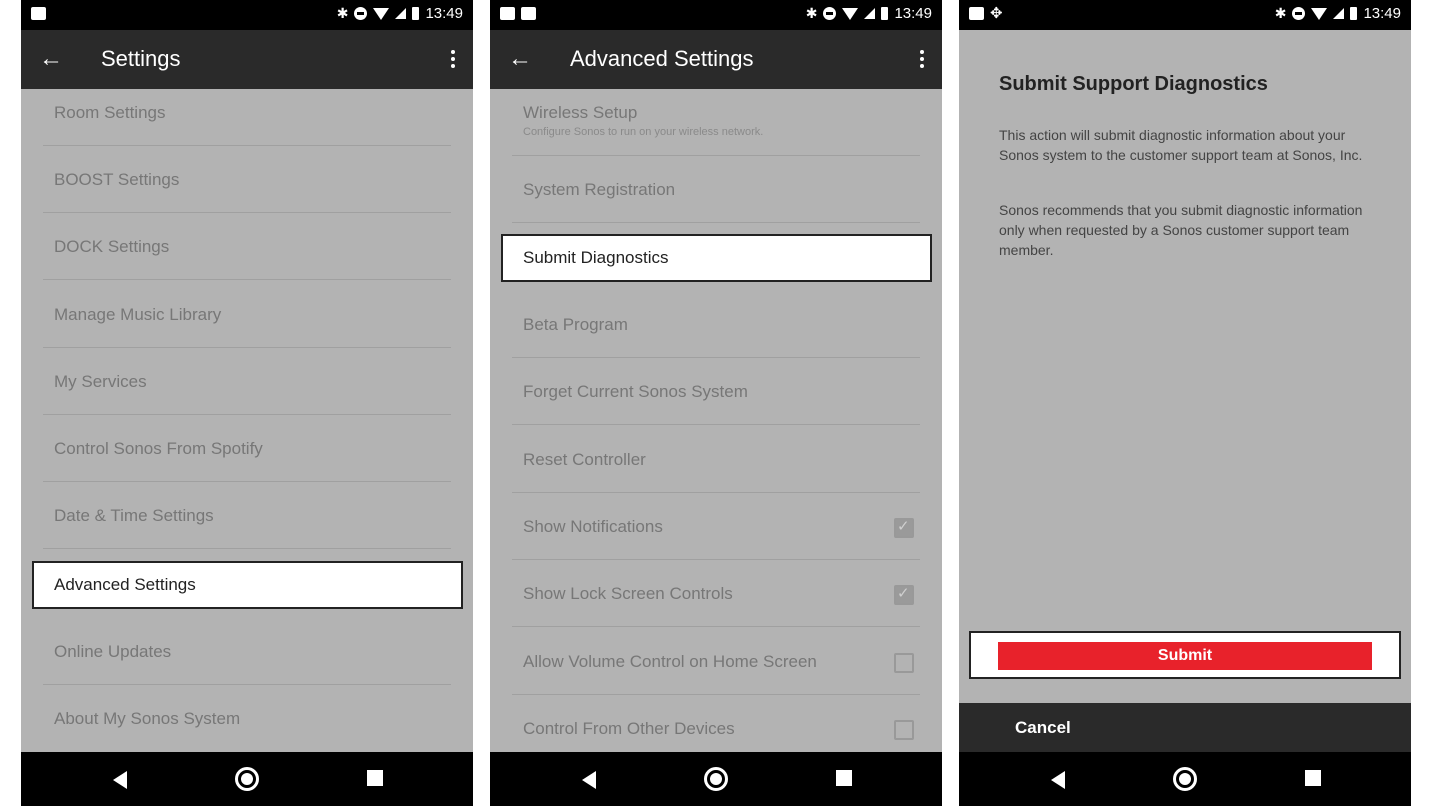 The height and width of the screenshot is (806, 1432). Describe the element at coordinates (670, 661) in the screenshot. I see `list-item-label: Allow Volume Control on Home Screen` at that location.